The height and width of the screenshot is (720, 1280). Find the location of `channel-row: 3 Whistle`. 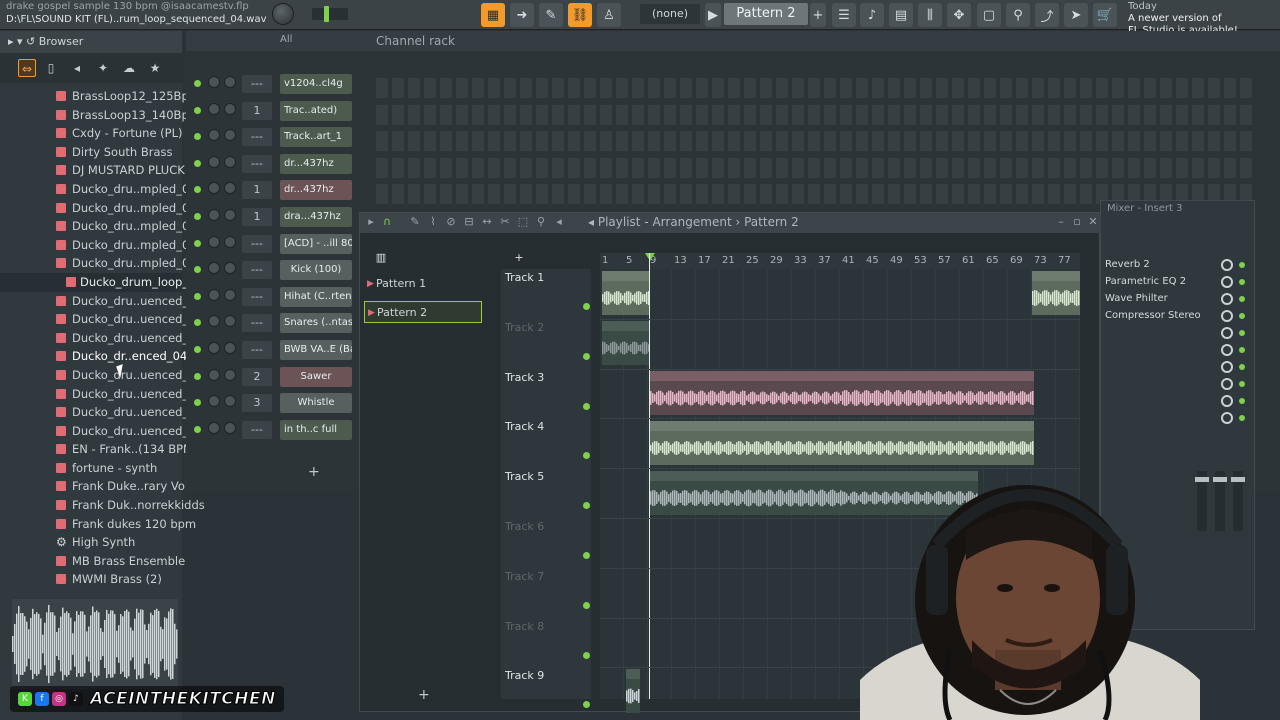

channel-row: 3 Whistle is located at coordinates (278, 403).